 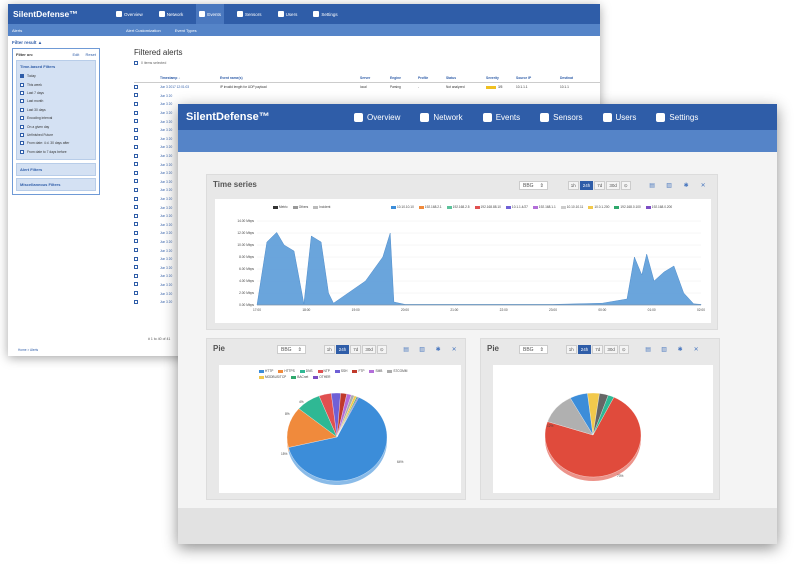 What do you see at coordinates (56, 152) in the screenshot?
I see `time-filter-option: From date to 7 days before` at bounding box center [56, 152].